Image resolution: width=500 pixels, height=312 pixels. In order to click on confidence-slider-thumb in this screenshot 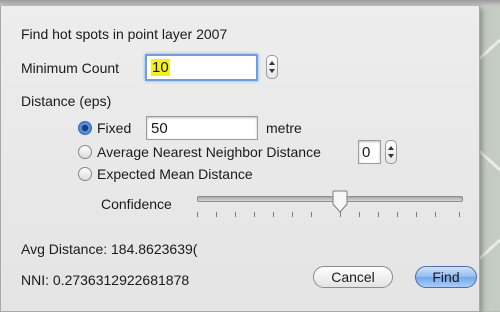, I will do `click(340, 202)`.